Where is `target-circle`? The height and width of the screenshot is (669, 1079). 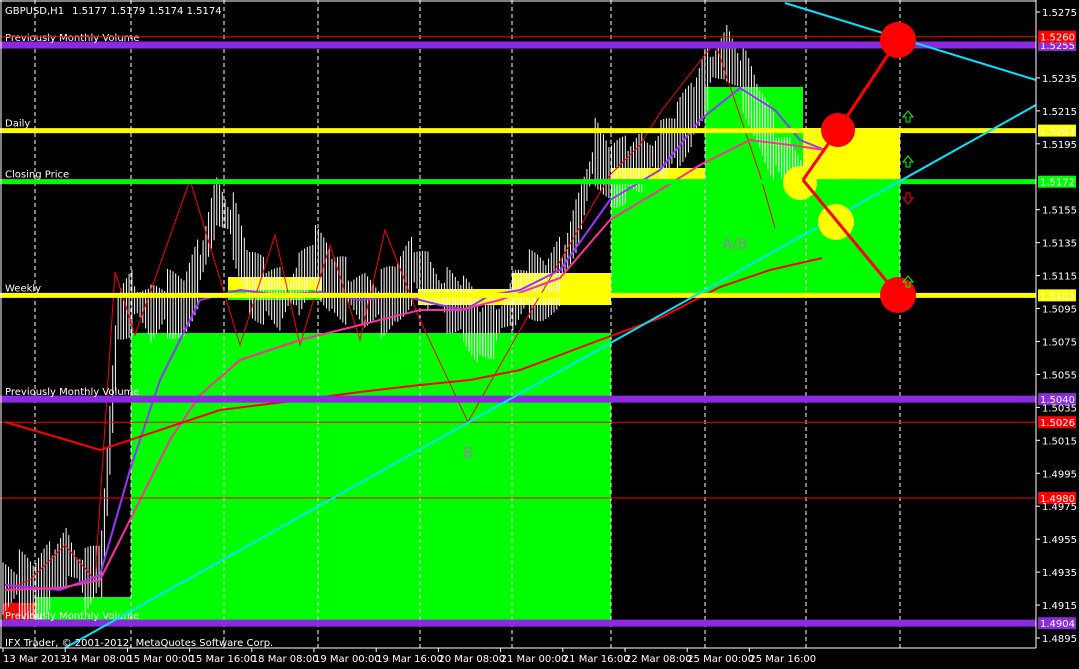
target-circle is located at coordinates (800, 183).